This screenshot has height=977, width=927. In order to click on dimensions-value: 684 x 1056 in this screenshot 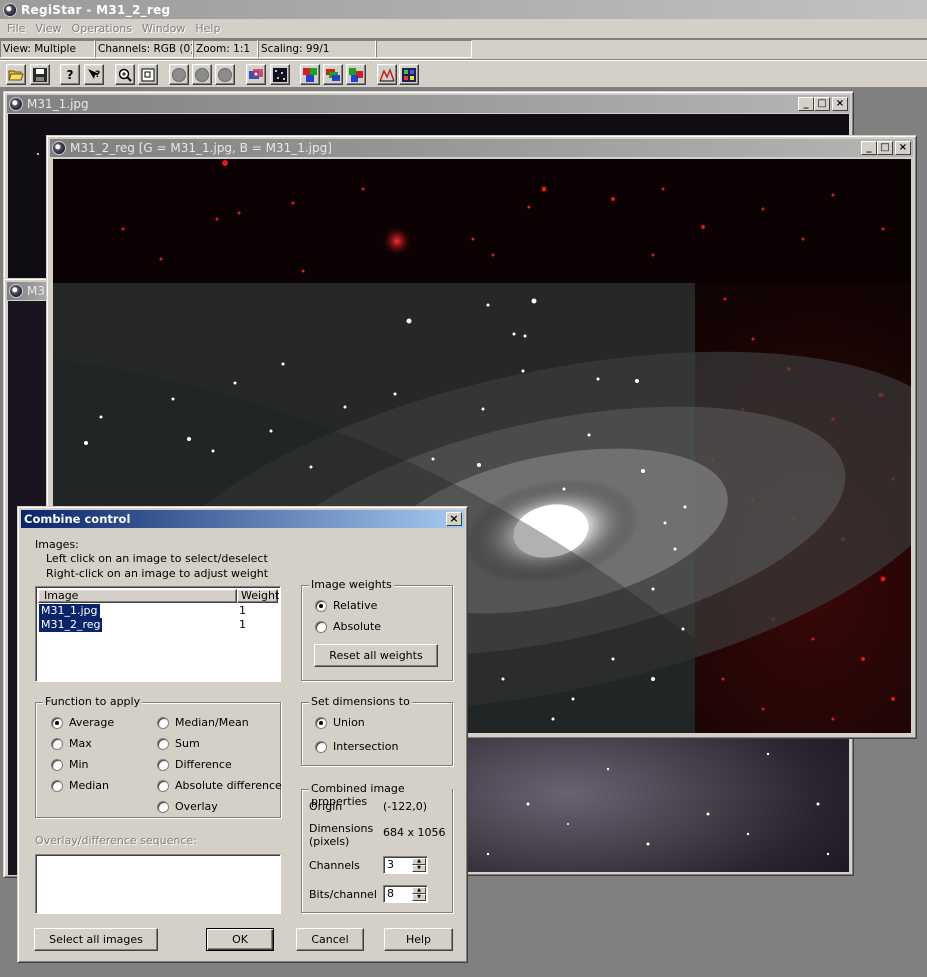, I will do `click(414, 832)`.